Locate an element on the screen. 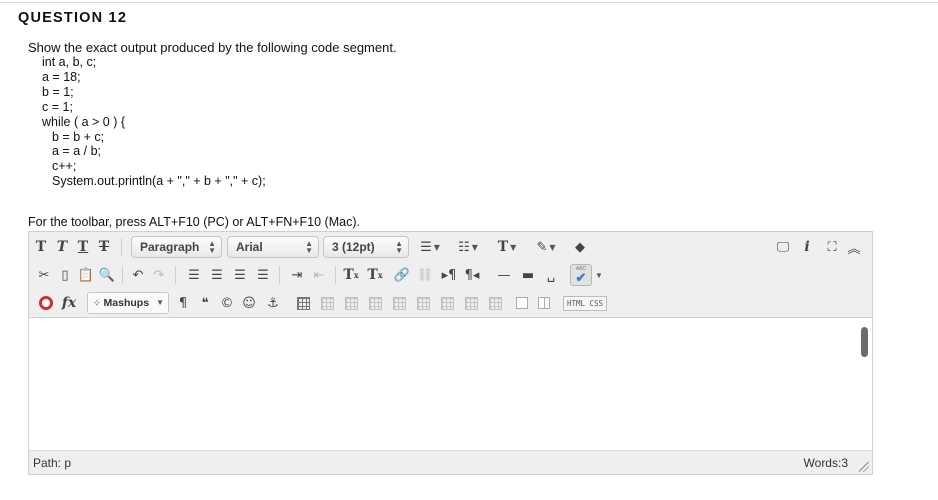 The image size is (938, 500). mashups-dropdown: ⁘ Mashups ▼ is located at coordinates (128, 303).